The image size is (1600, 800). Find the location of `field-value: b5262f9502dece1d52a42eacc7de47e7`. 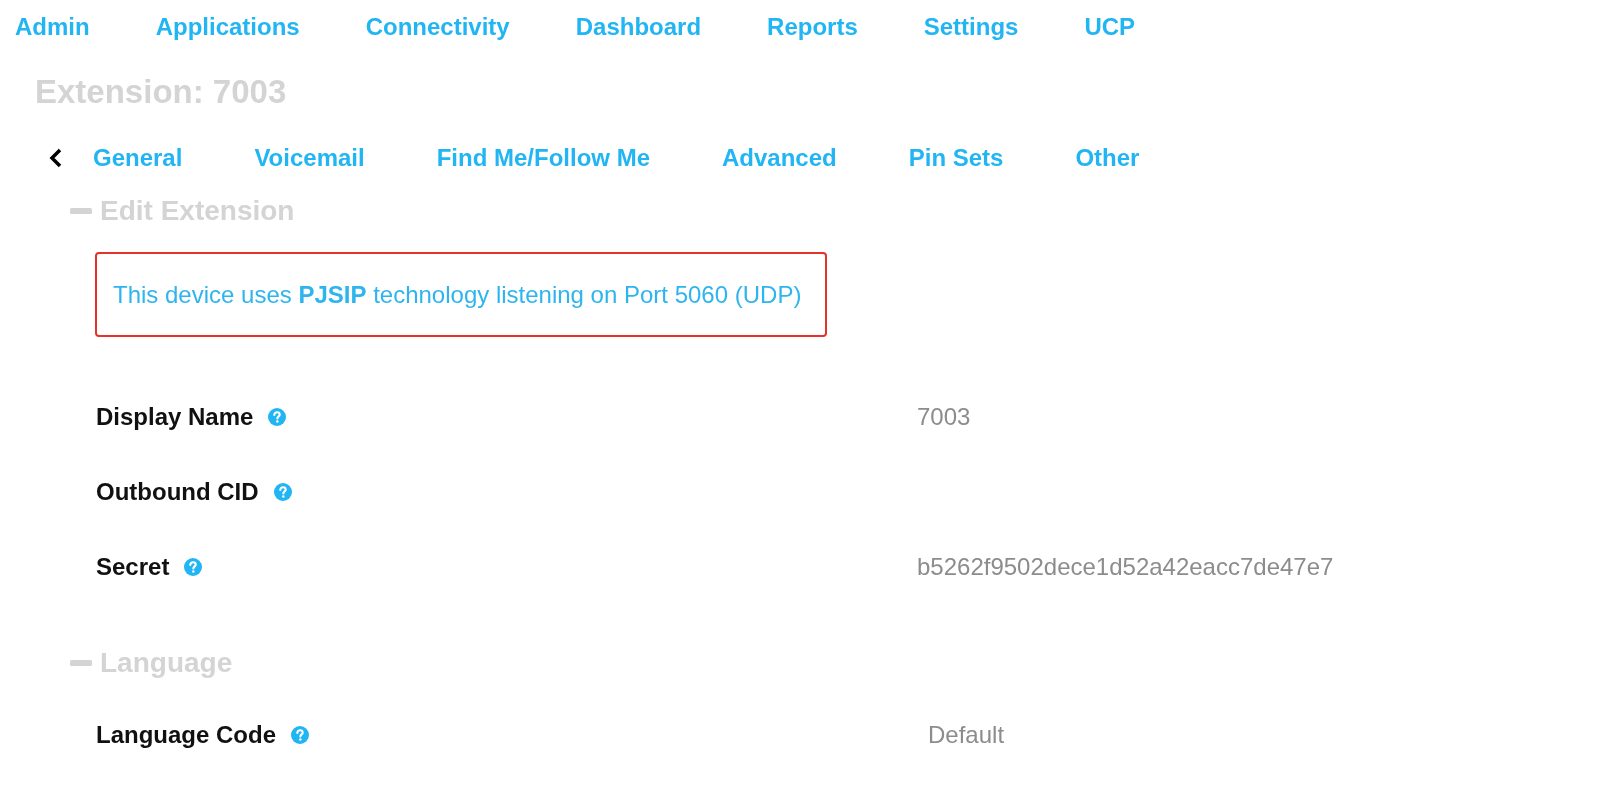

field-value: b5262f9502dece1d52a42eacc7de47e7 is located at coordinates (1125, 566).